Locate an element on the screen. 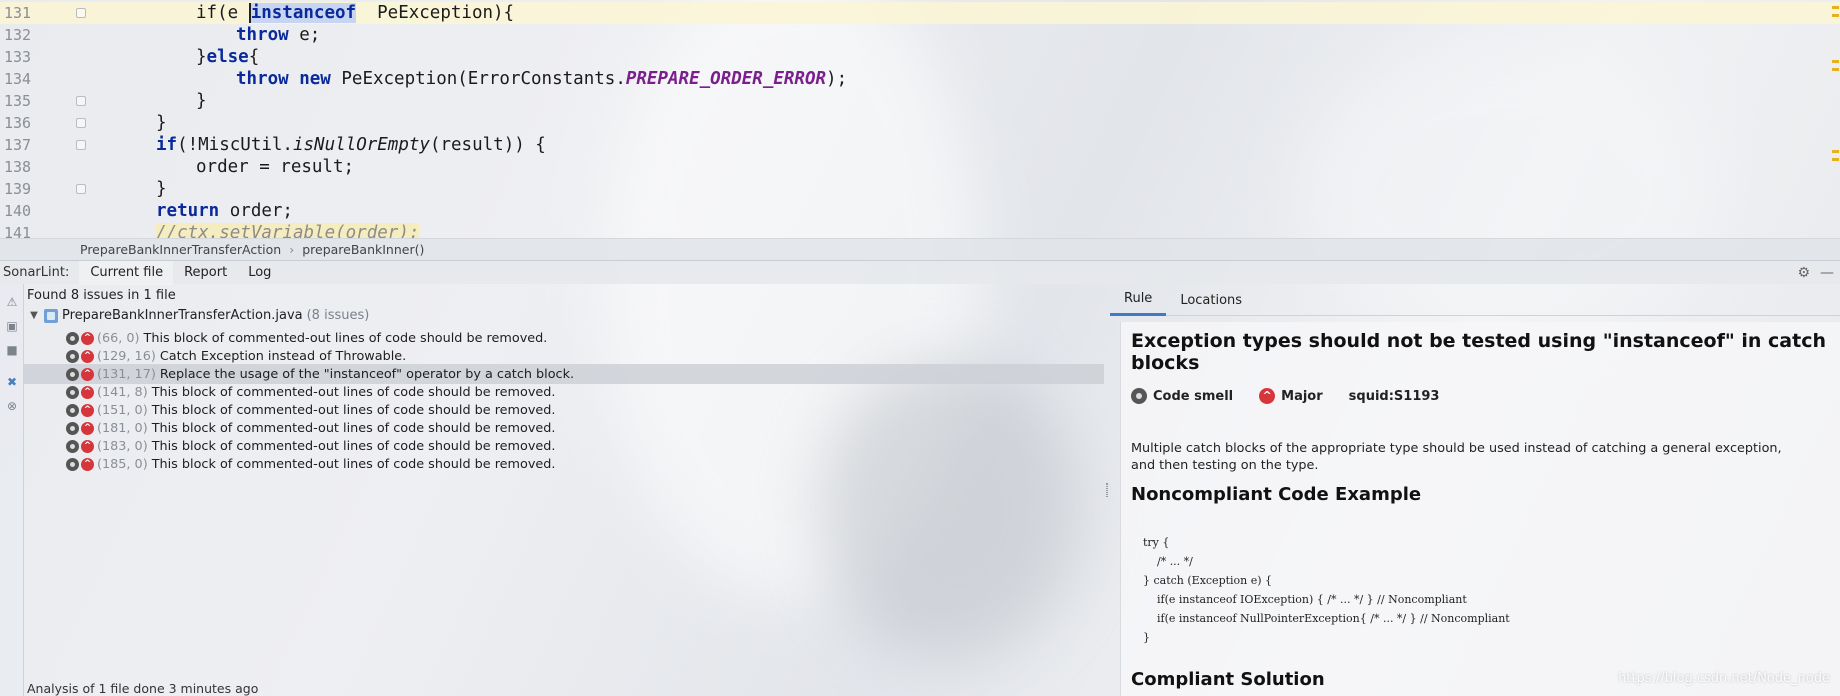  rule-severity: Major is located at coordinates (1302, 396).